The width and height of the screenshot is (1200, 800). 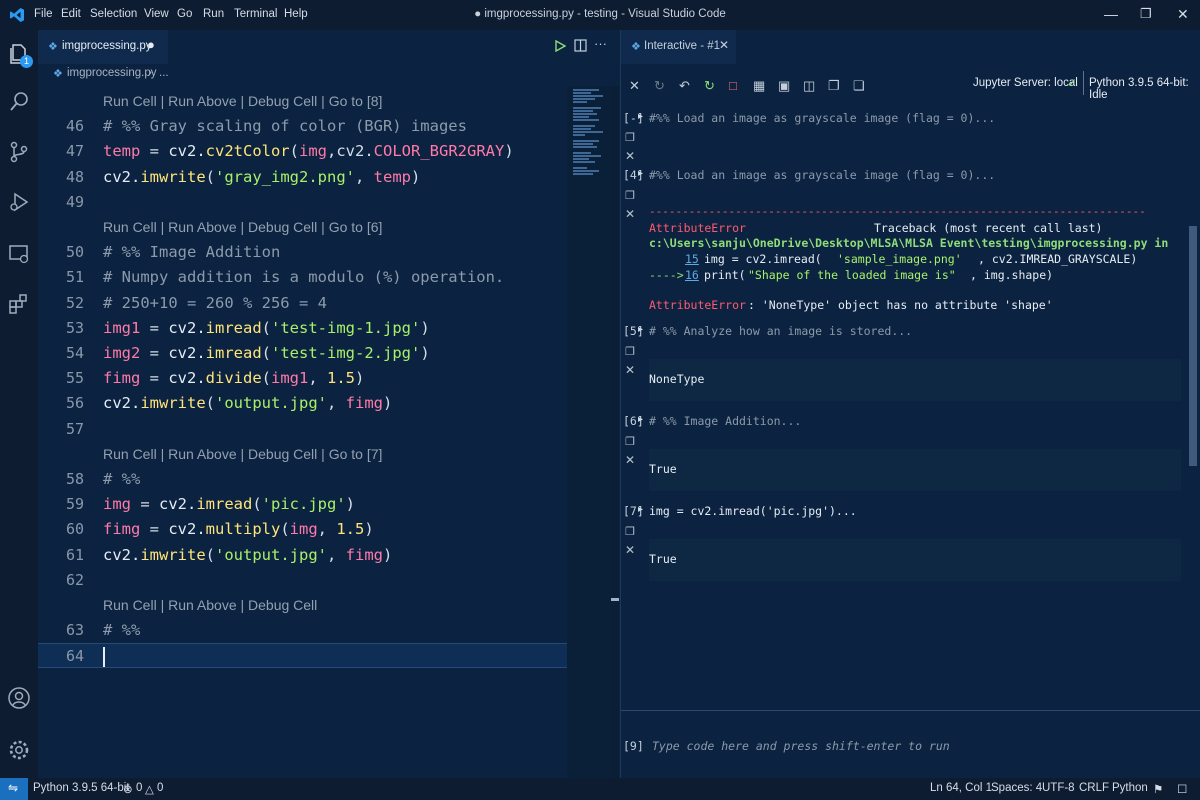 What do you see at coordinates (1182, 789) in the screenshot?
I see `notifications-icon: ☐` at bounding box center [1182, 789].